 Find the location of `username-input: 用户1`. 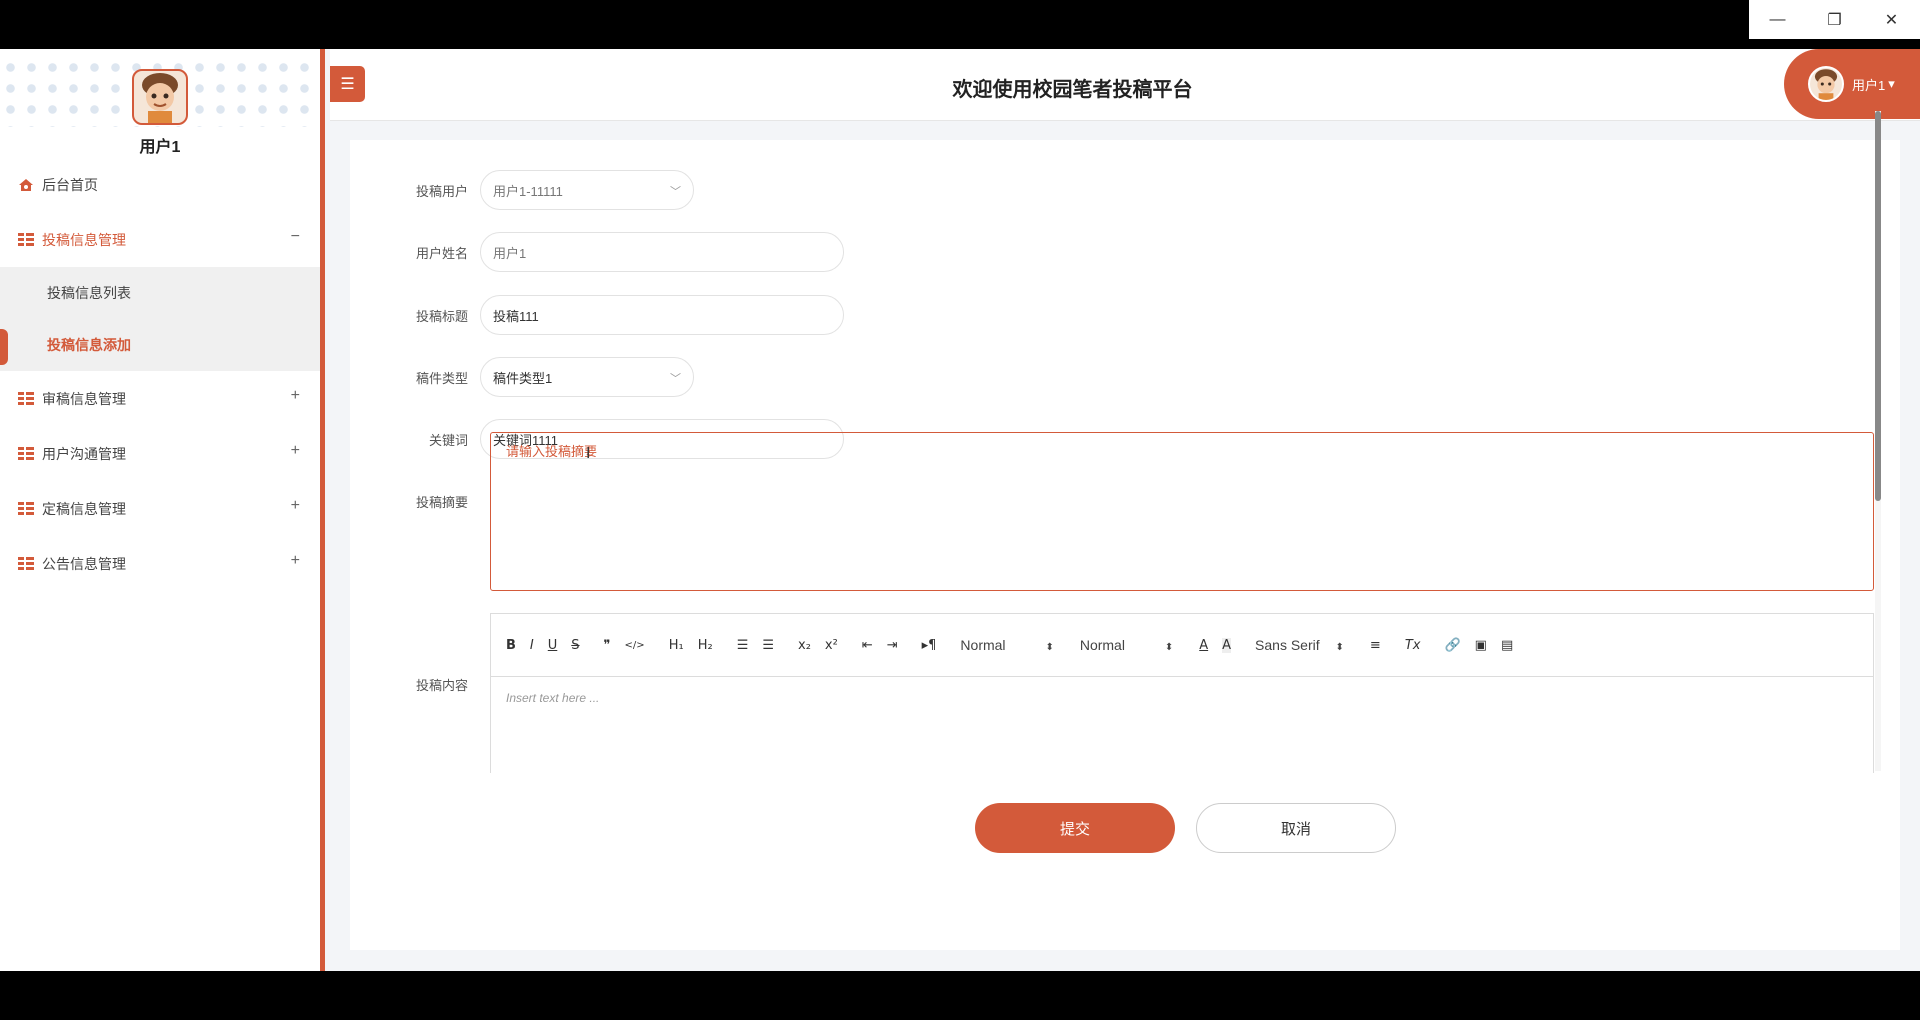

username-input: 用户1 is located at coordinates (662, 252).